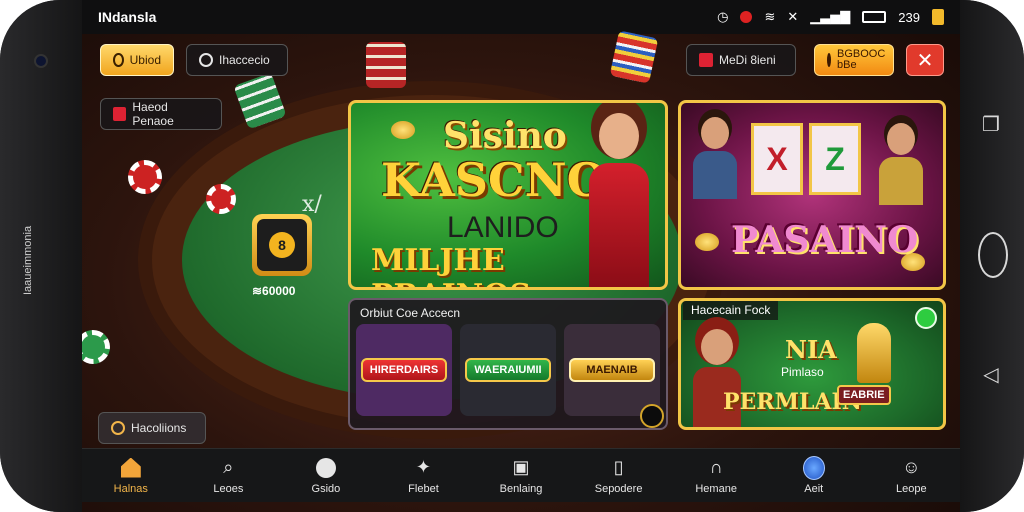 The height and width of the screenshot is (512, 1024). Describe the element at coordinates (503, 227) in the screenshot. I see `main-banner-line3: LANIDO` at that location.